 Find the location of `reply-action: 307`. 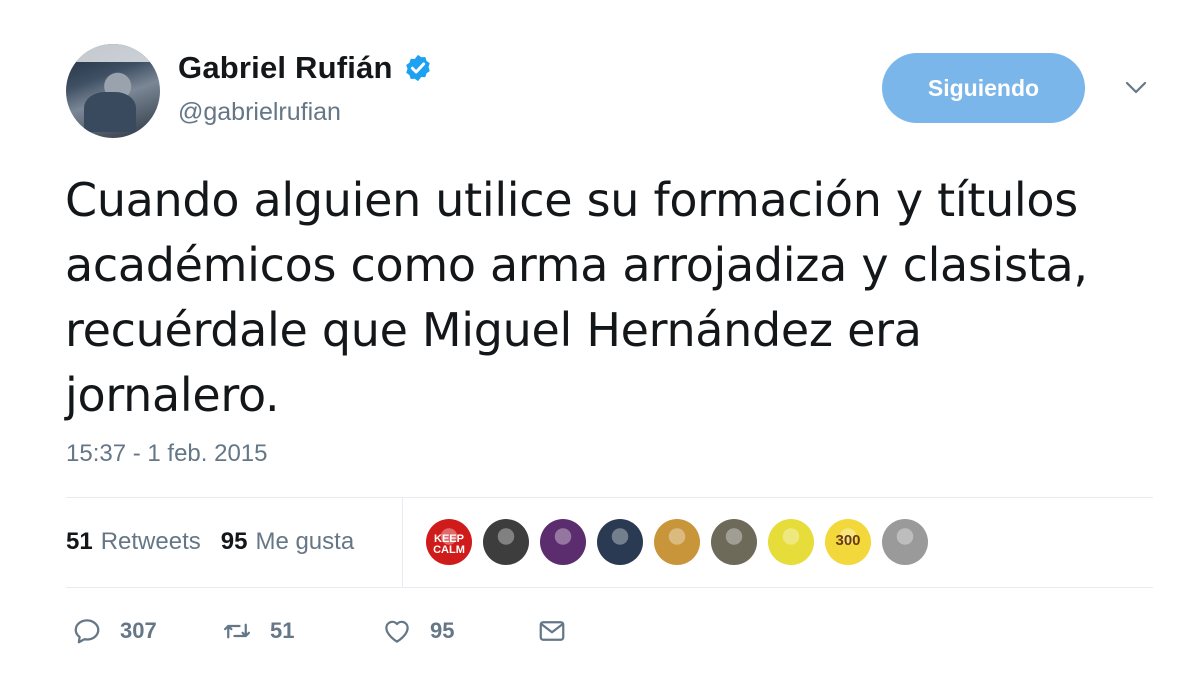

reply-action: 307 is located at coordinates (147, 631).